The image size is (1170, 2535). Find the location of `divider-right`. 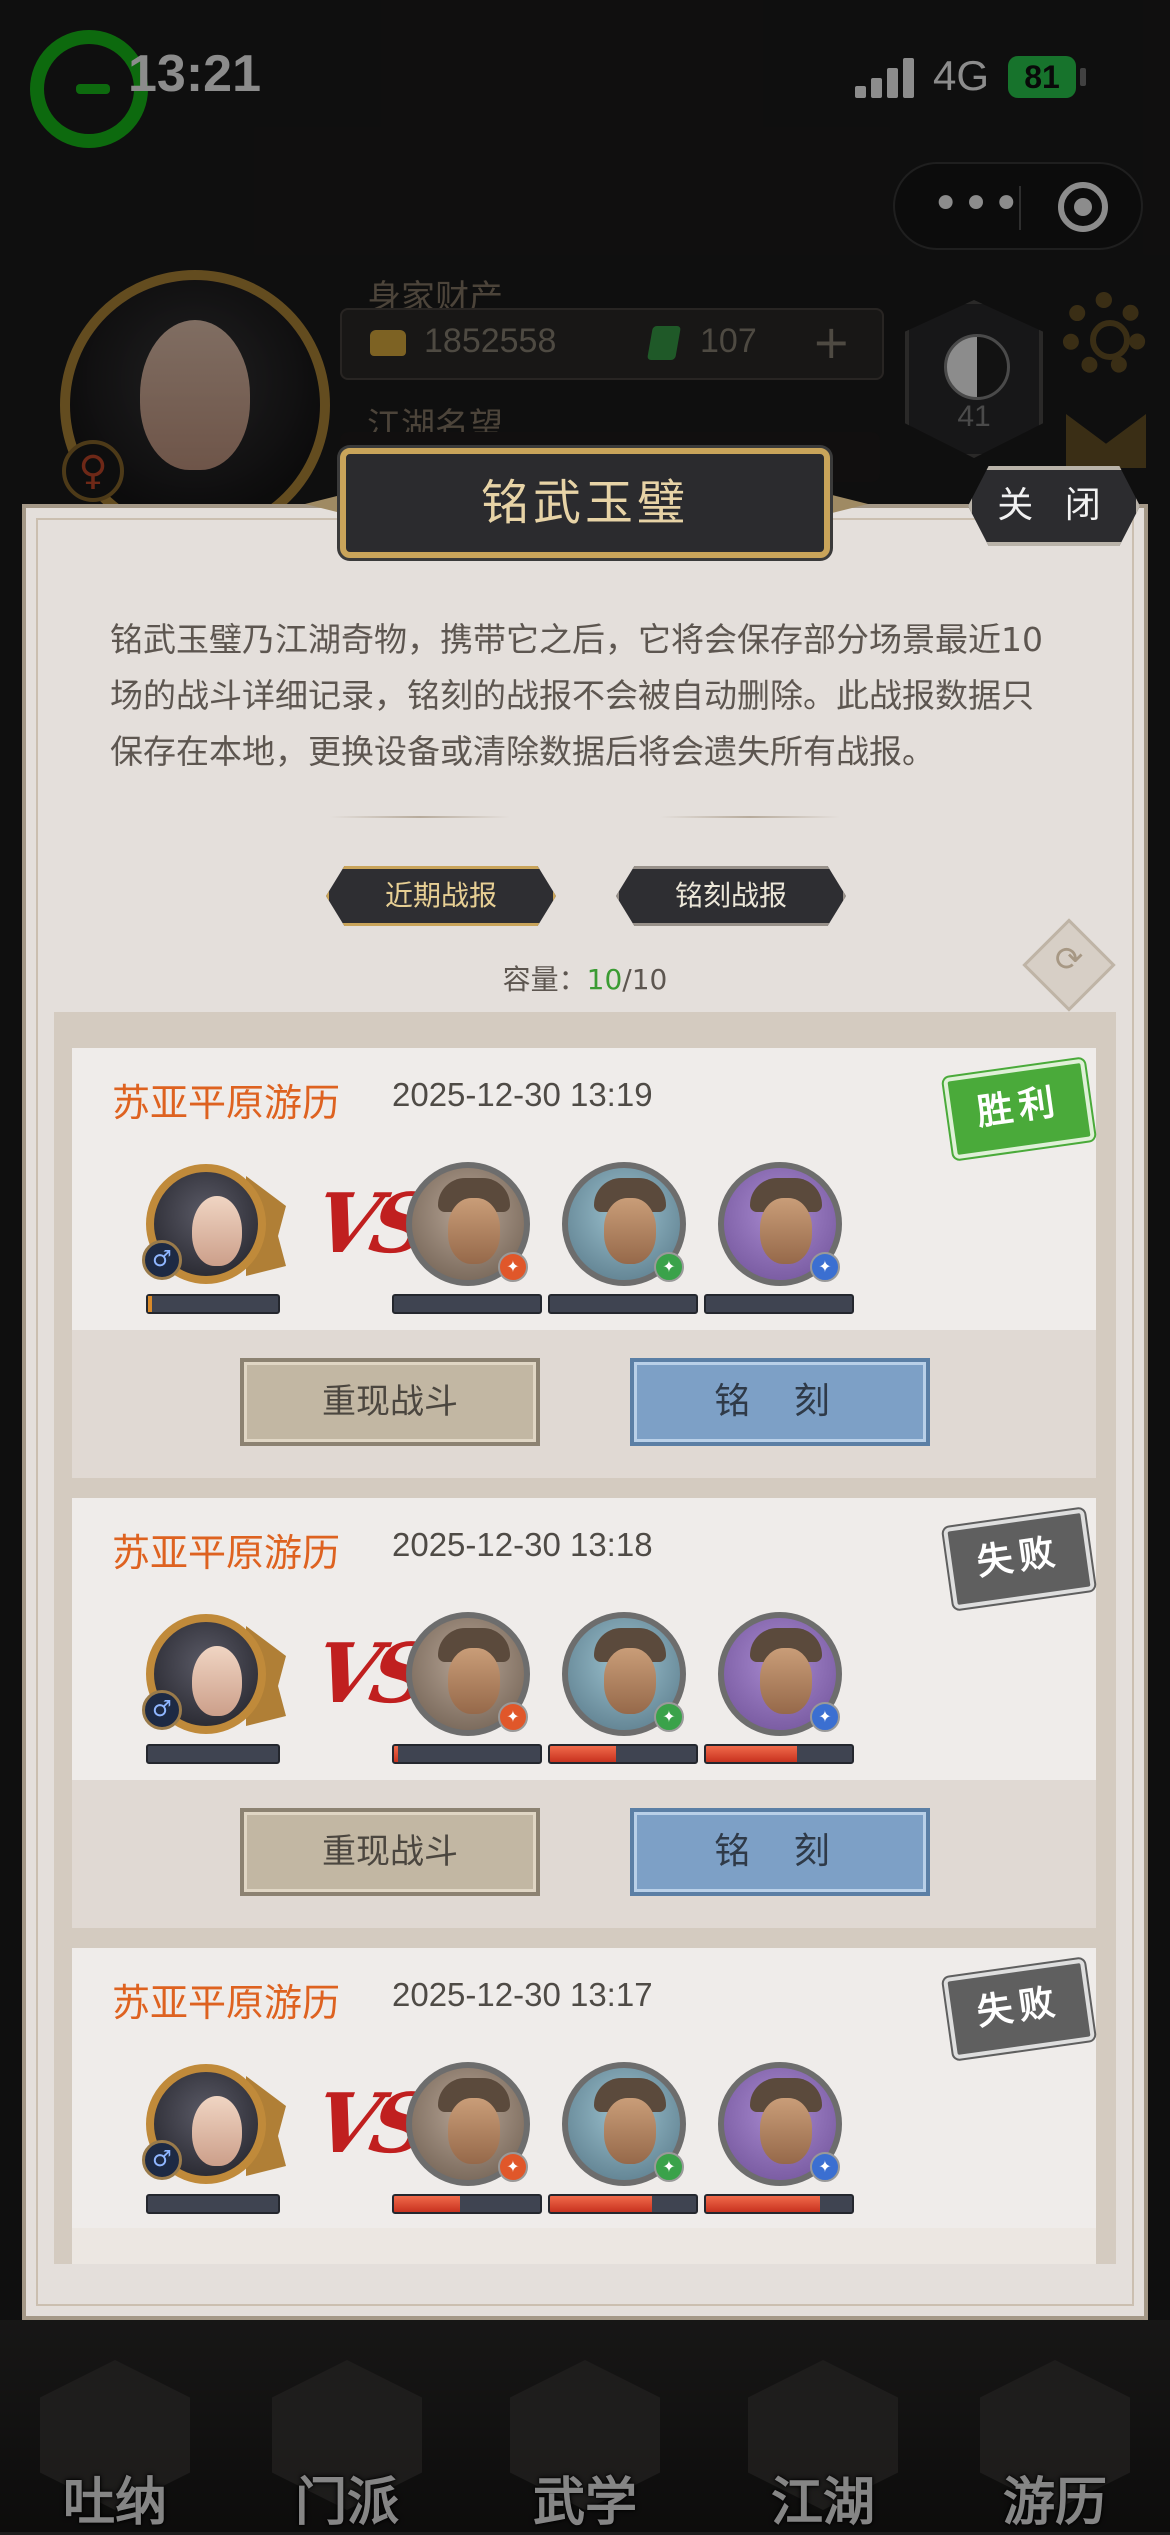

divider-right is located at coordinates (750, 817).